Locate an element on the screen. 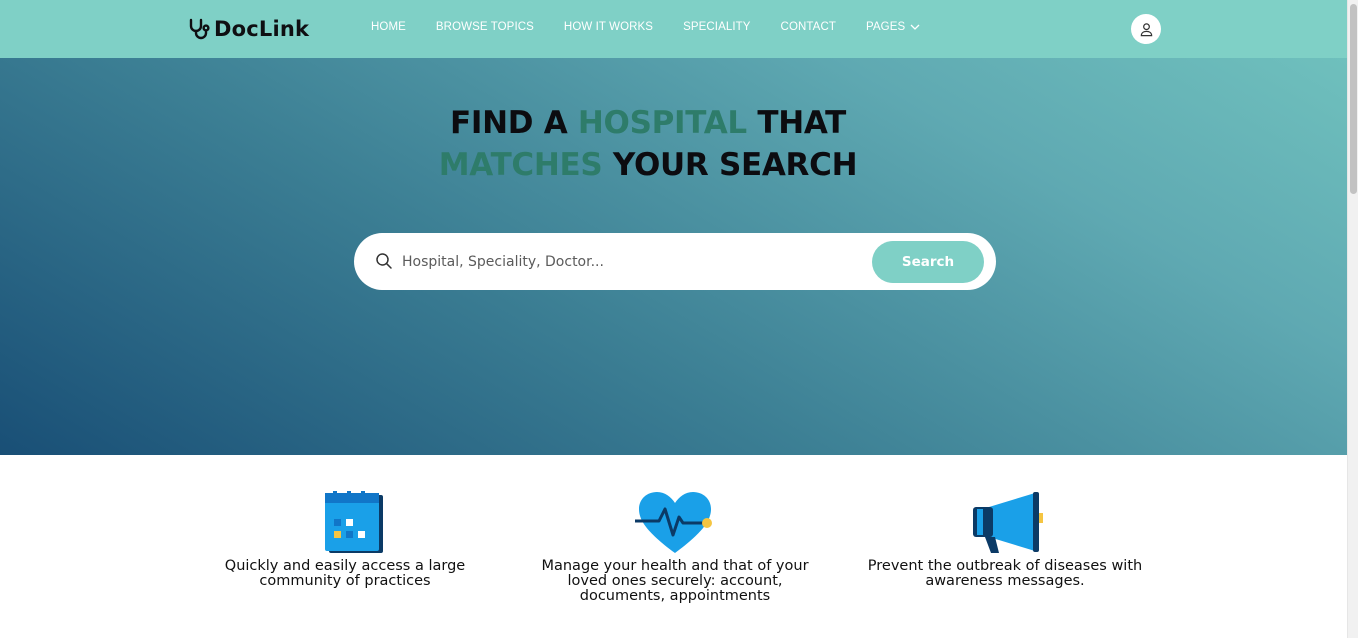 The height and width of the screenshot is (638, 1358). hero-line-2: MATCHES YOUR SEARCH is located at coordinates (648, 165).